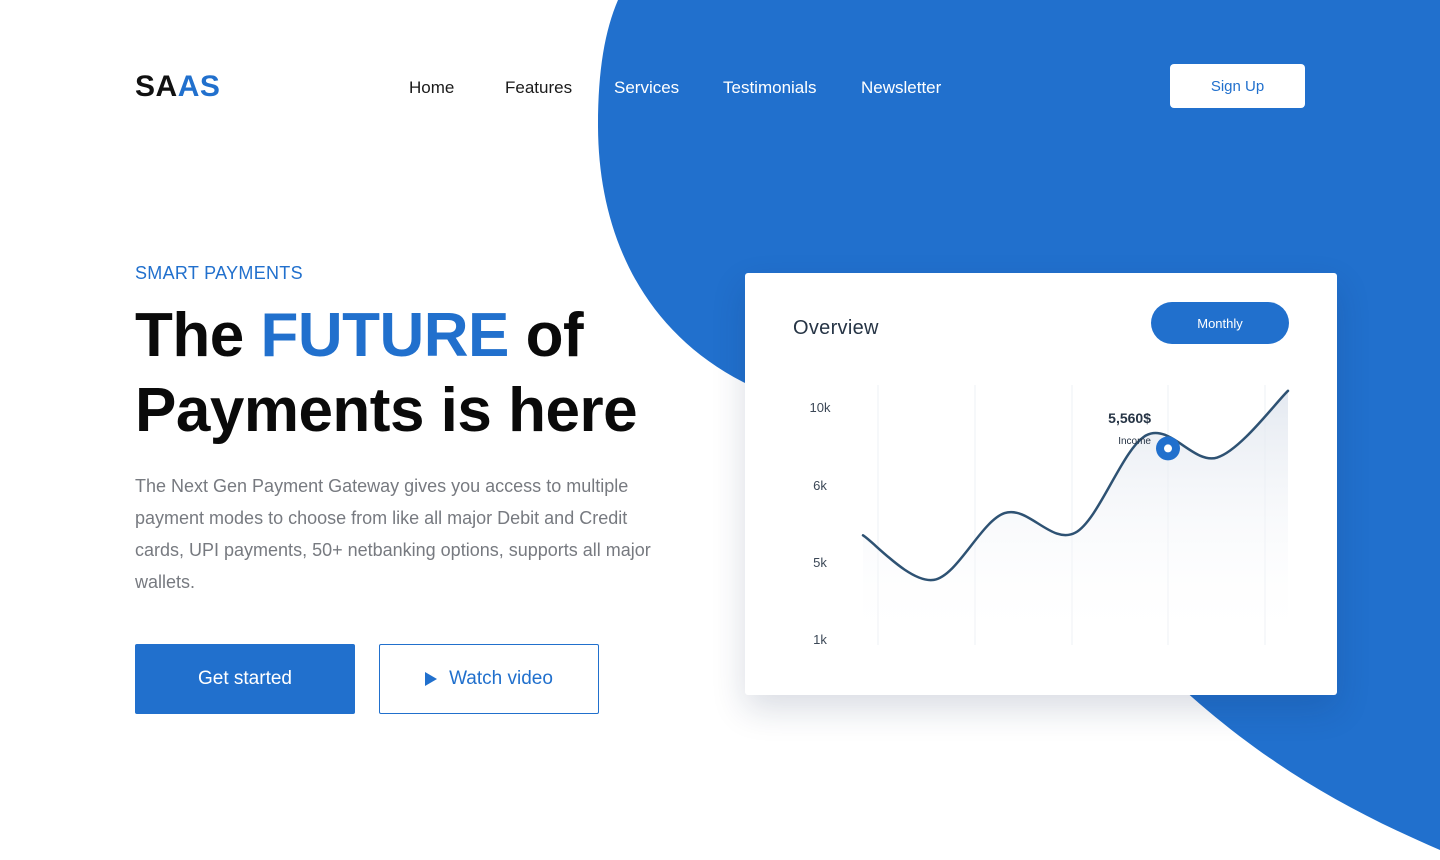 The height and width of the screenshot is (860, 1440). I want to click on headline-line-2: Payments is here, so click(386, 410).